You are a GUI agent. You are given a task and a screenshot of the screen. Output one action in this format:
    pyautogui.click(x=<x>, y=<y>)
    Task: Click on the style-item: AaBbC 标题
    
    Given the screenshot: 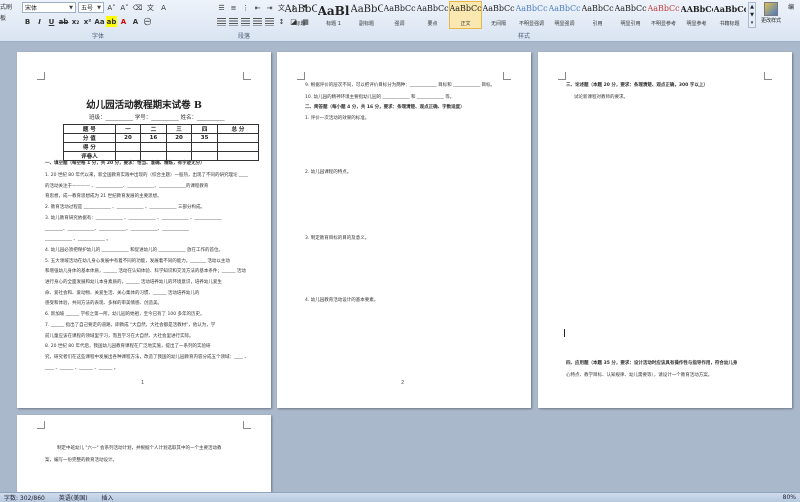 What is the action you would take?
    pyautogui.click(x=300, y=15)
    